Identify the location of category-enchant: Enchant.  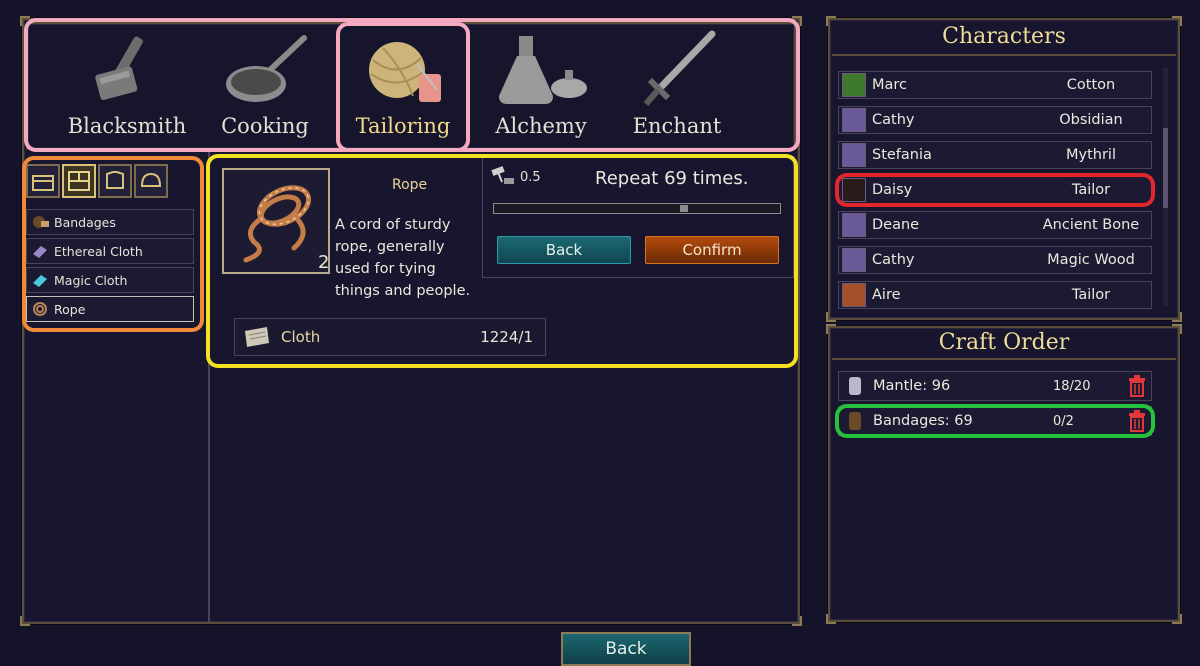
(677, 90).